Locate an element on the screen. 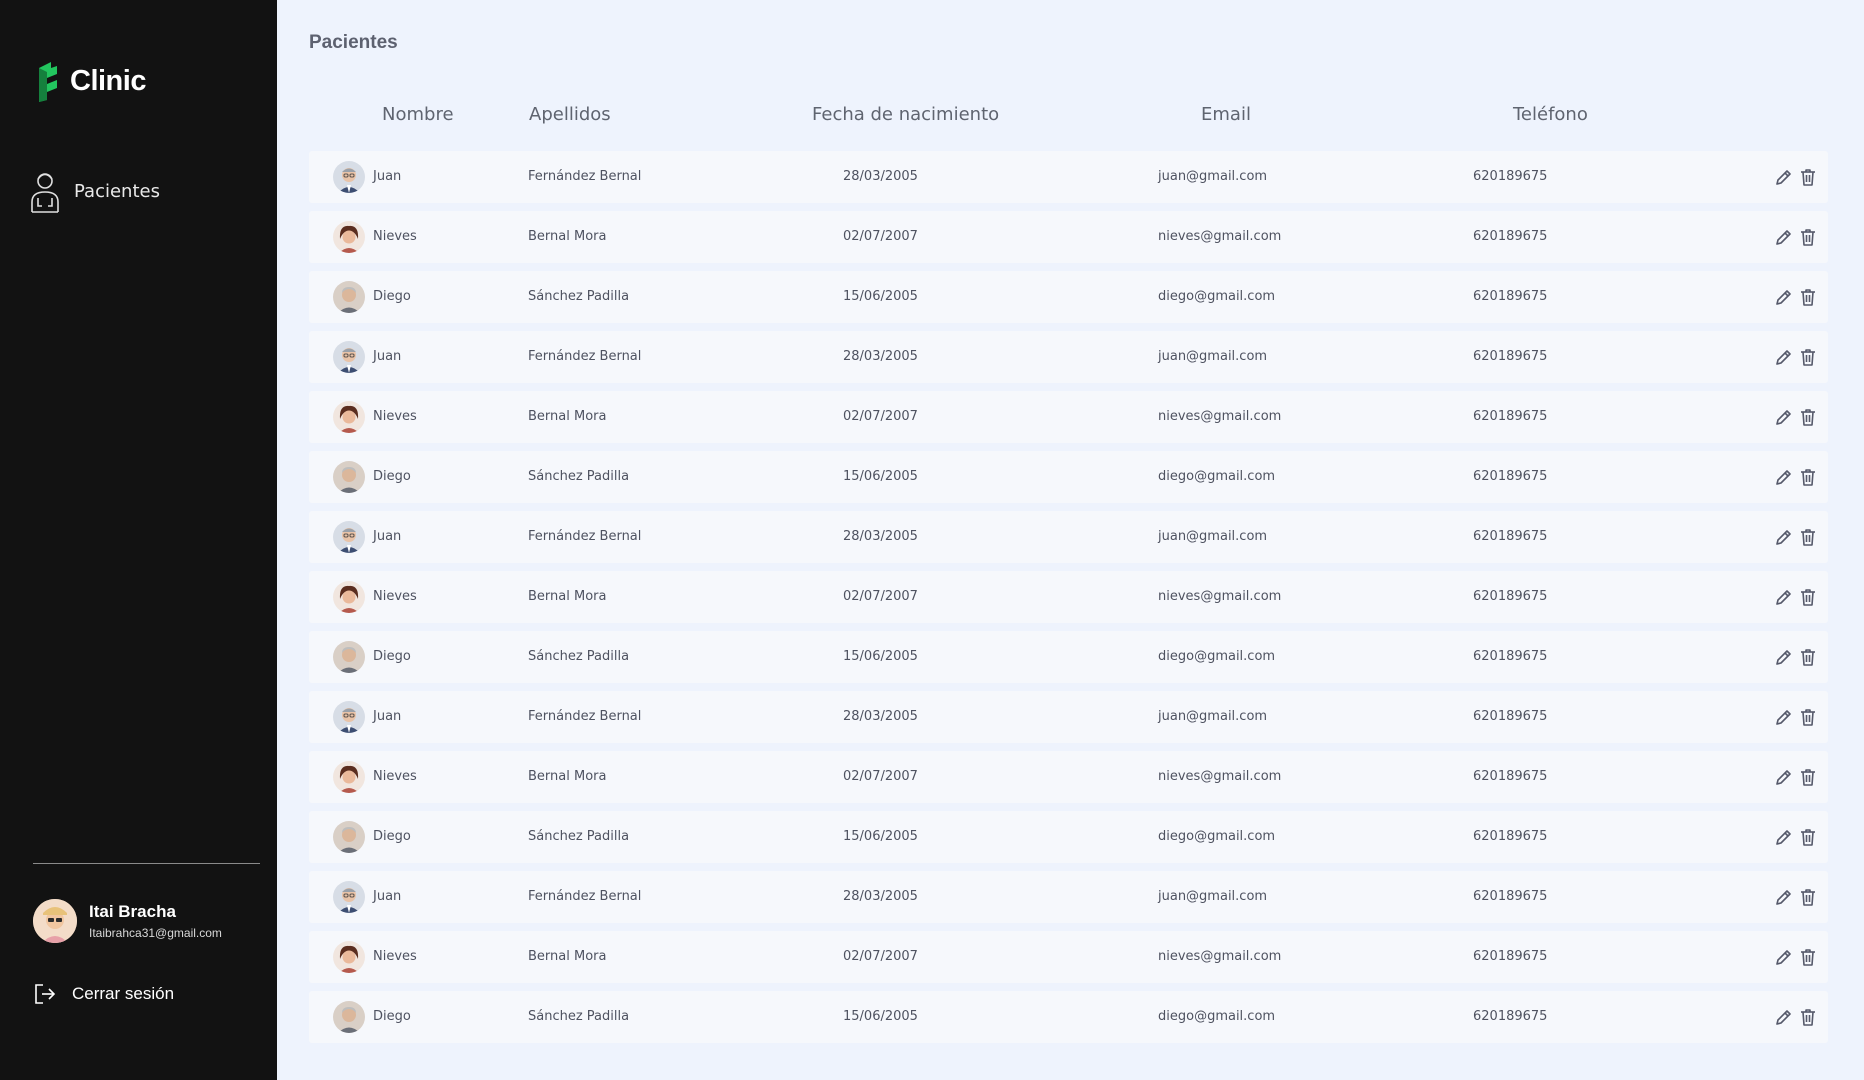  column-header-telefono: Teléfono is located at coordinates (1550, 114).